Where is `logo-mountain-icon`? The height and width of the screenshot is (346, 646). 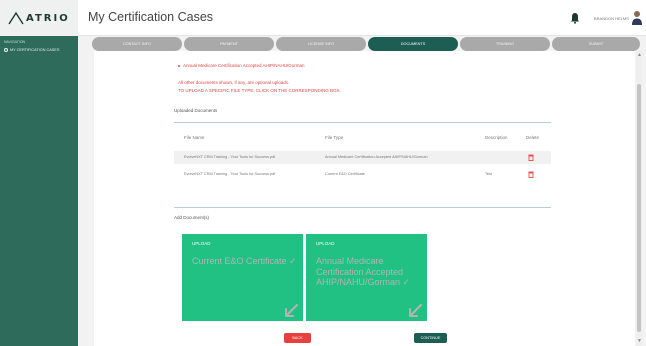 logo-mountain-icon is located at coordinates (16, 18).